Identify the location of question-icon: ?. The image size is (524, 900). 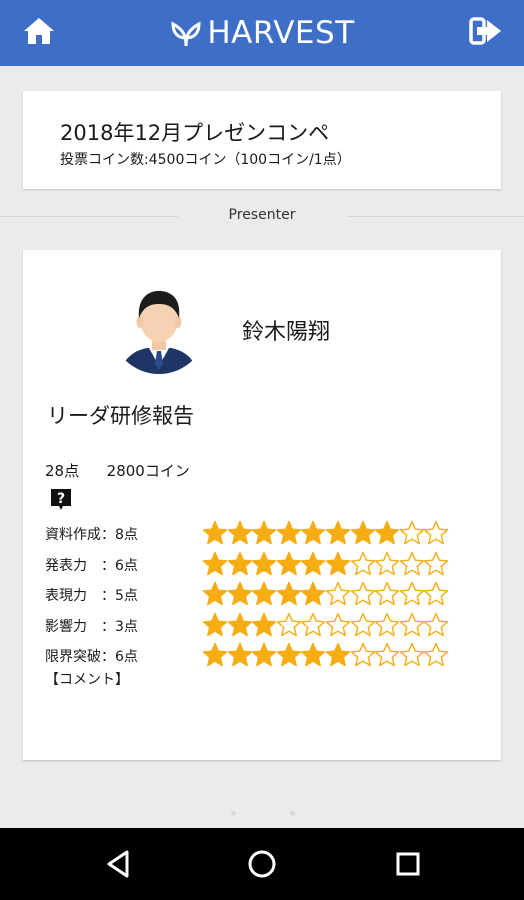
(61, 499).